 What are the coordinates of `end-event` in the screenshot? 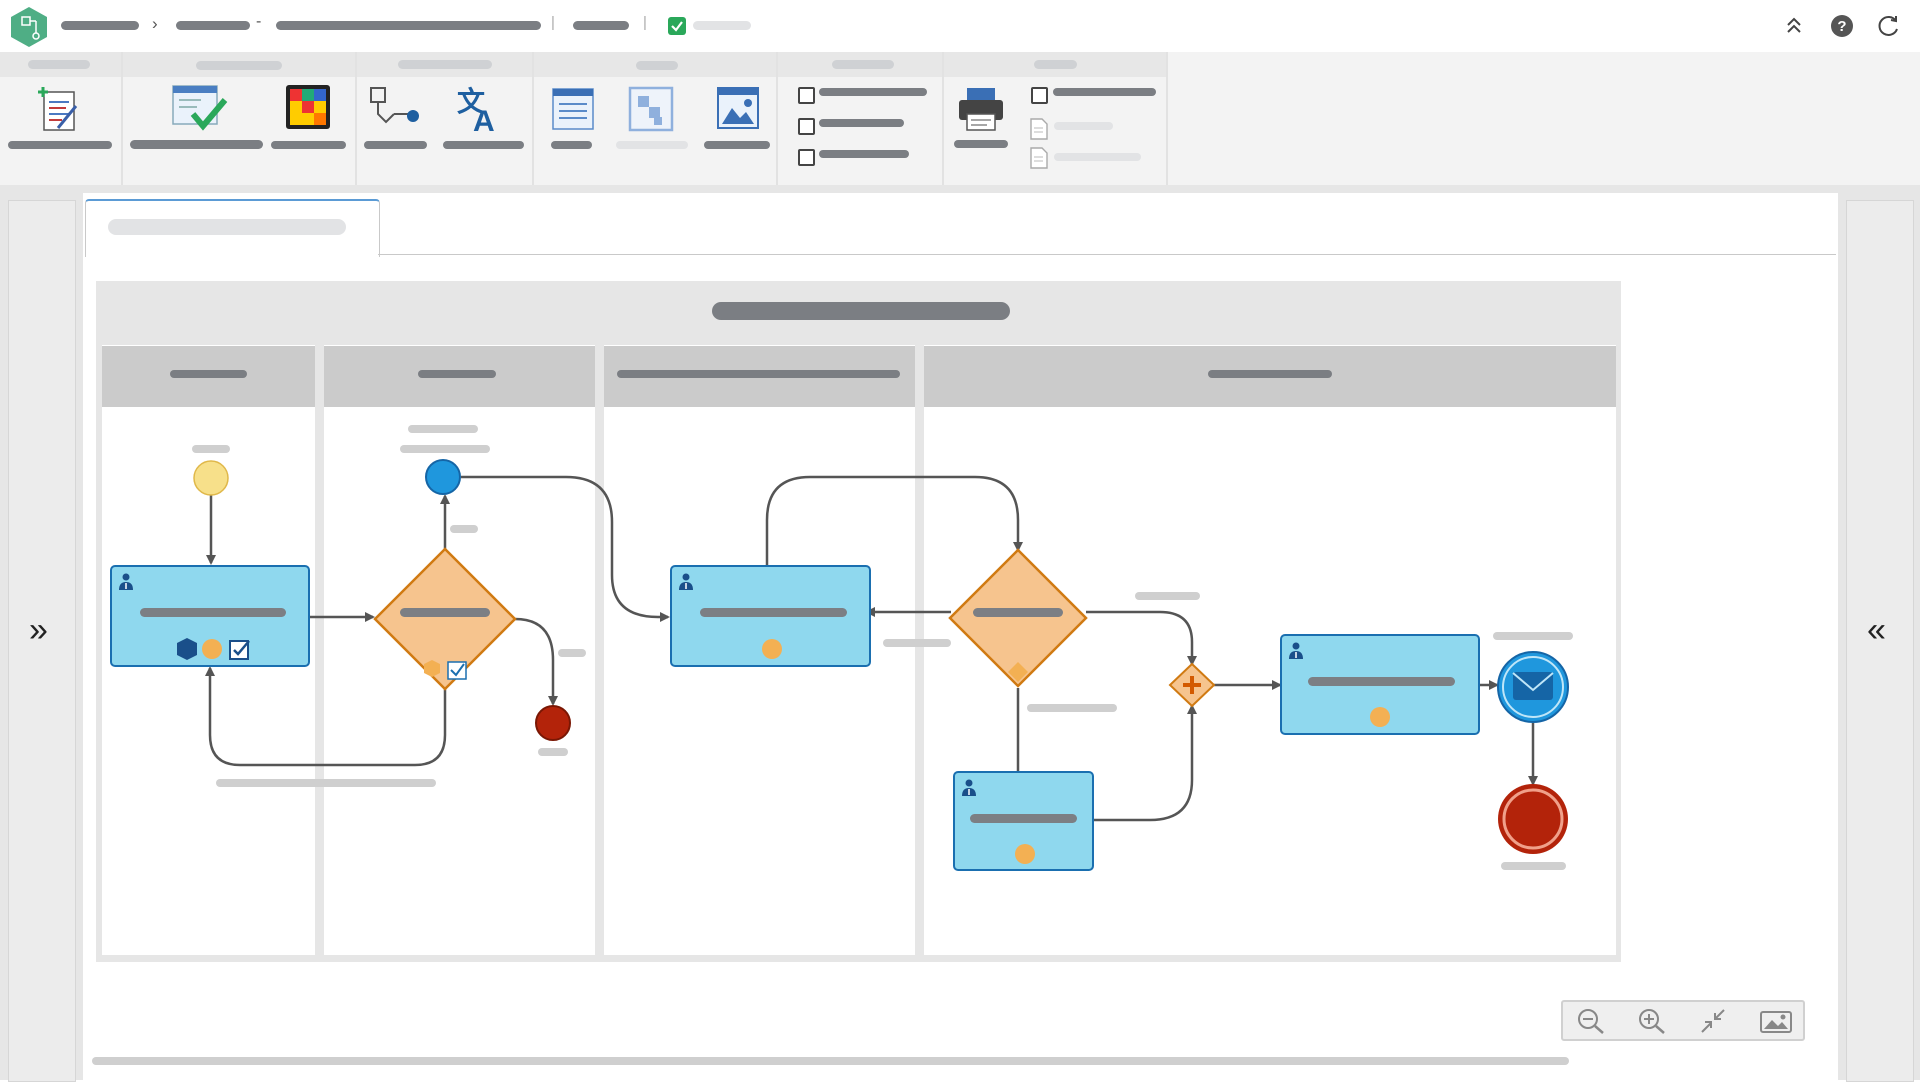 It's located at (553, 723).